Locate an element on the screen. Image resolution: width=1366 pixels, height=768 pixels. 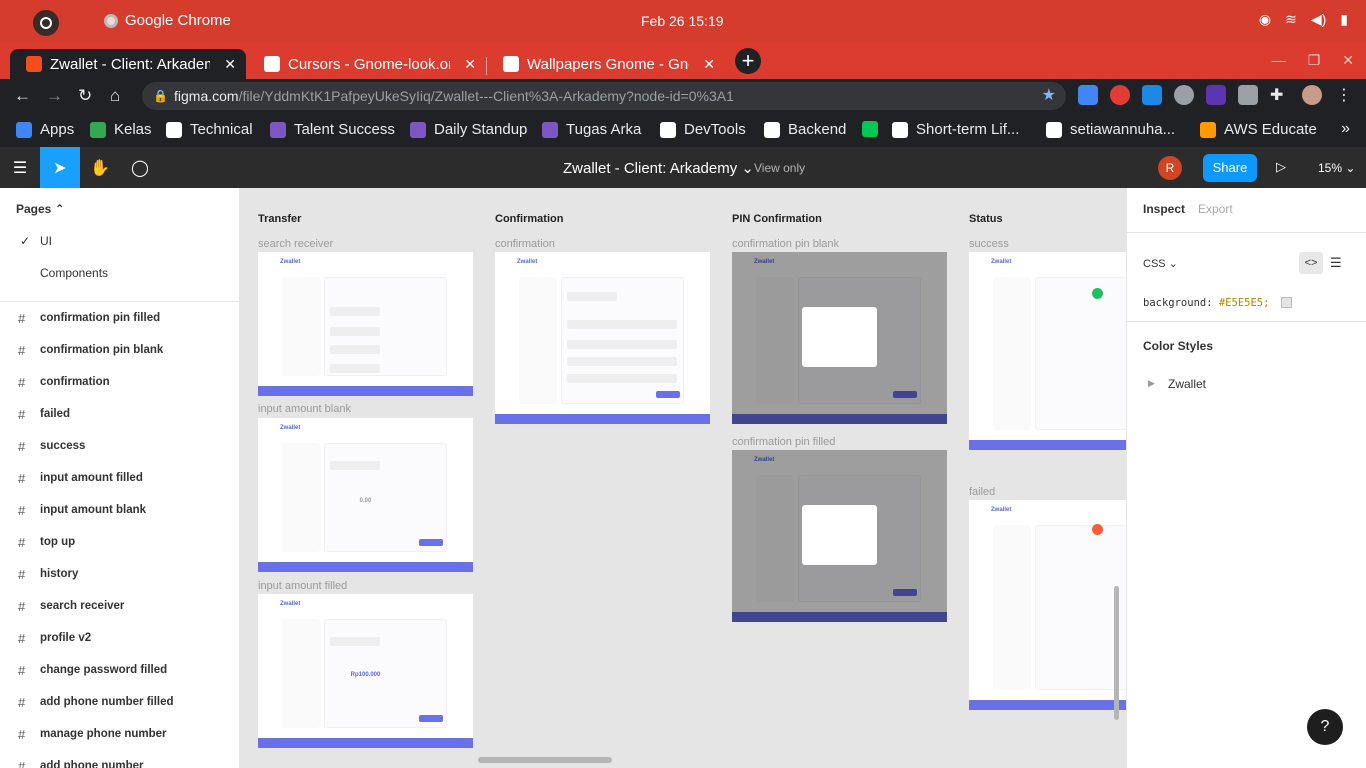
lock-icon: 🔒 is located at coordinates (160, 96).